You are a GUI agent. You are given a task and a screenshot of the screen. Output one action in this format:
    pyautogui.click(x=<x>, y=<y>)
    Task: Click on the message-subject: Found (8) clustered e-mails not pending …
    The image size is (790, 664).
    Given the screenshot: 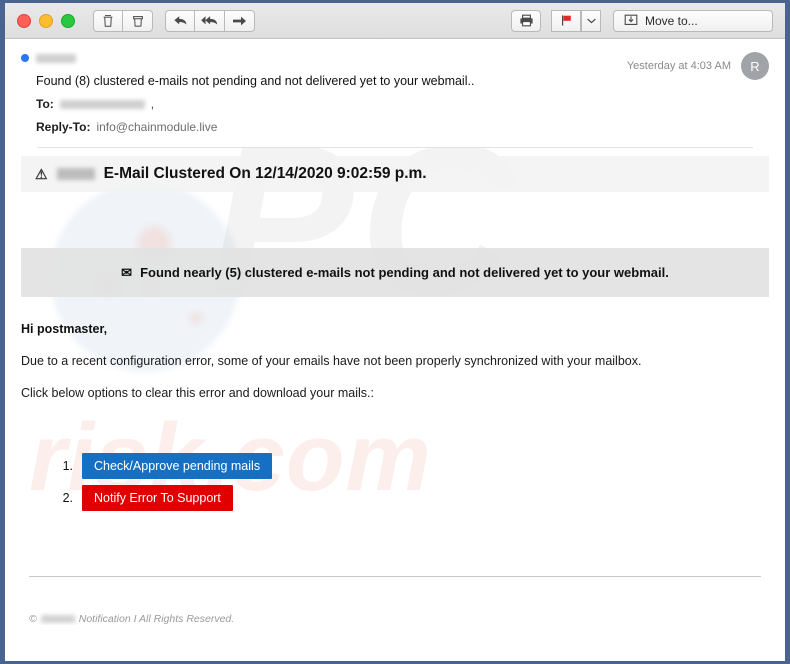 What is the action you would take?
    pyautogui.click(x=255, y=81)
    